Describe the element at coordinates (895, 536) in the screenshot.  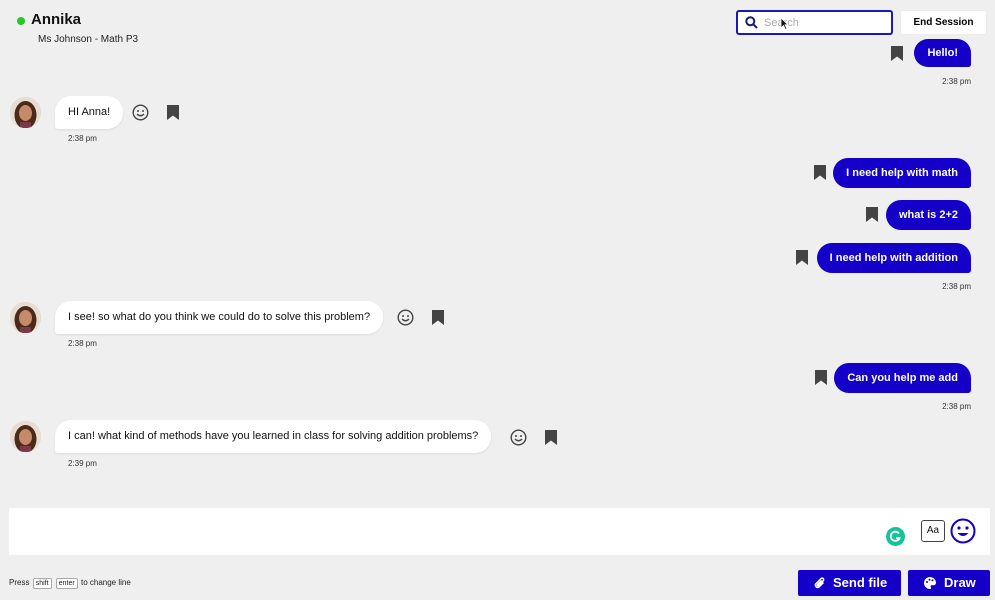
I see `grammarly-icon` at that location.